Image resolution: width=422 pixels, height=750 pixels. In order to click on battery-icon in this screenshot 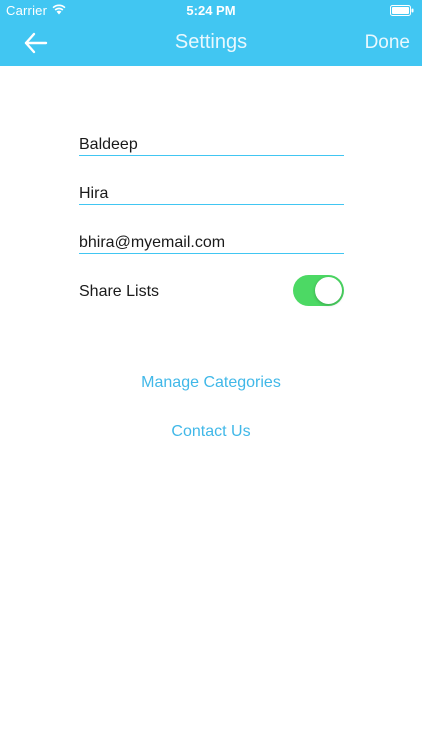, I will do `click(402, 10)`.